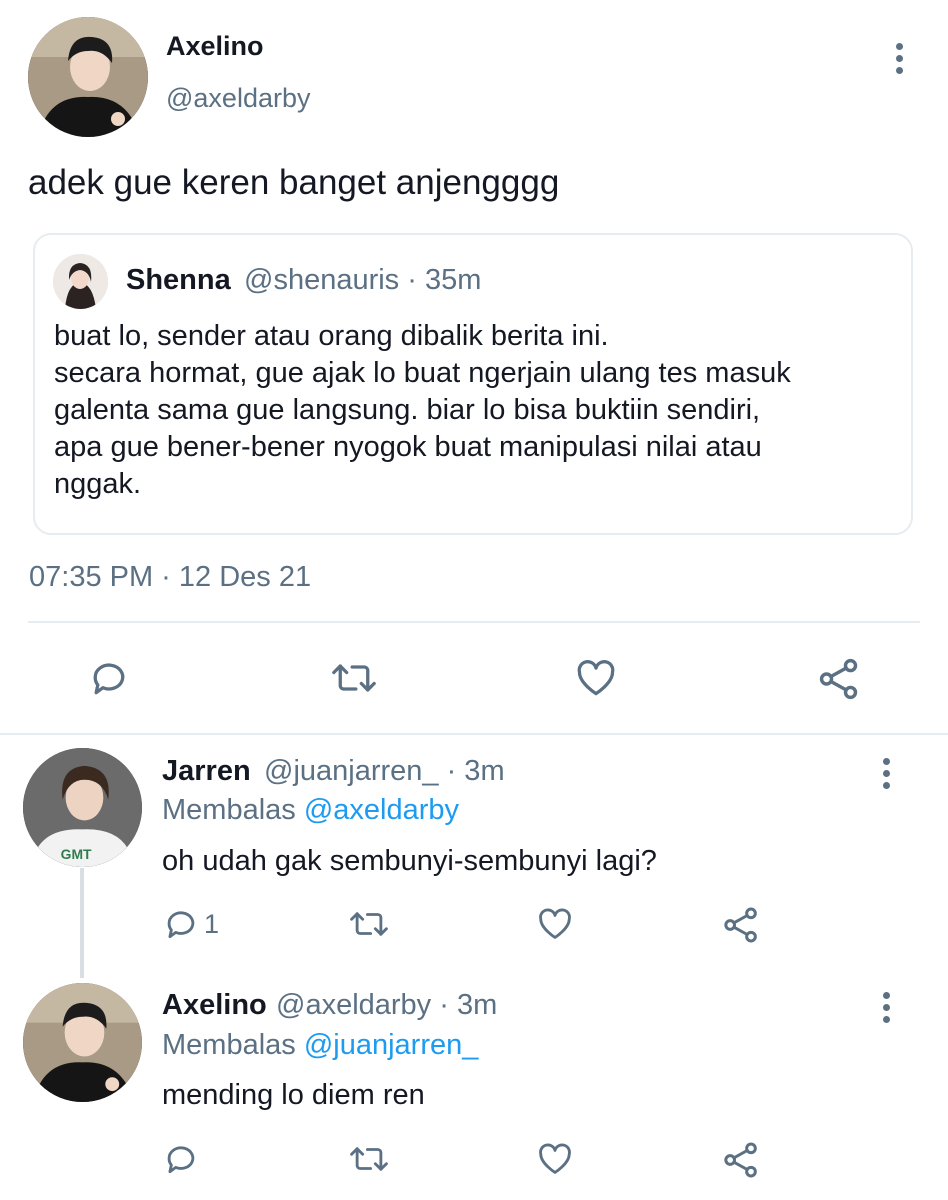 The width and height of the screenshot is (948, 1200). Describe the element at coordinates (178, 280) in the screenshot. I see `quoted-display-name: Shenna` at that location.